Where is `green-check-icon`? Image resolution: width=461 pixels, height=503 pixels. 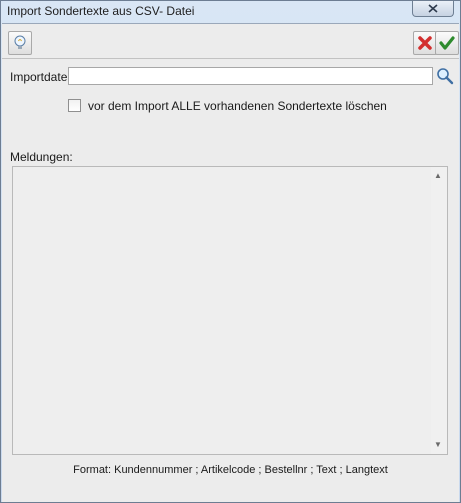
green-check-icon is located at coordinates (447, 43).